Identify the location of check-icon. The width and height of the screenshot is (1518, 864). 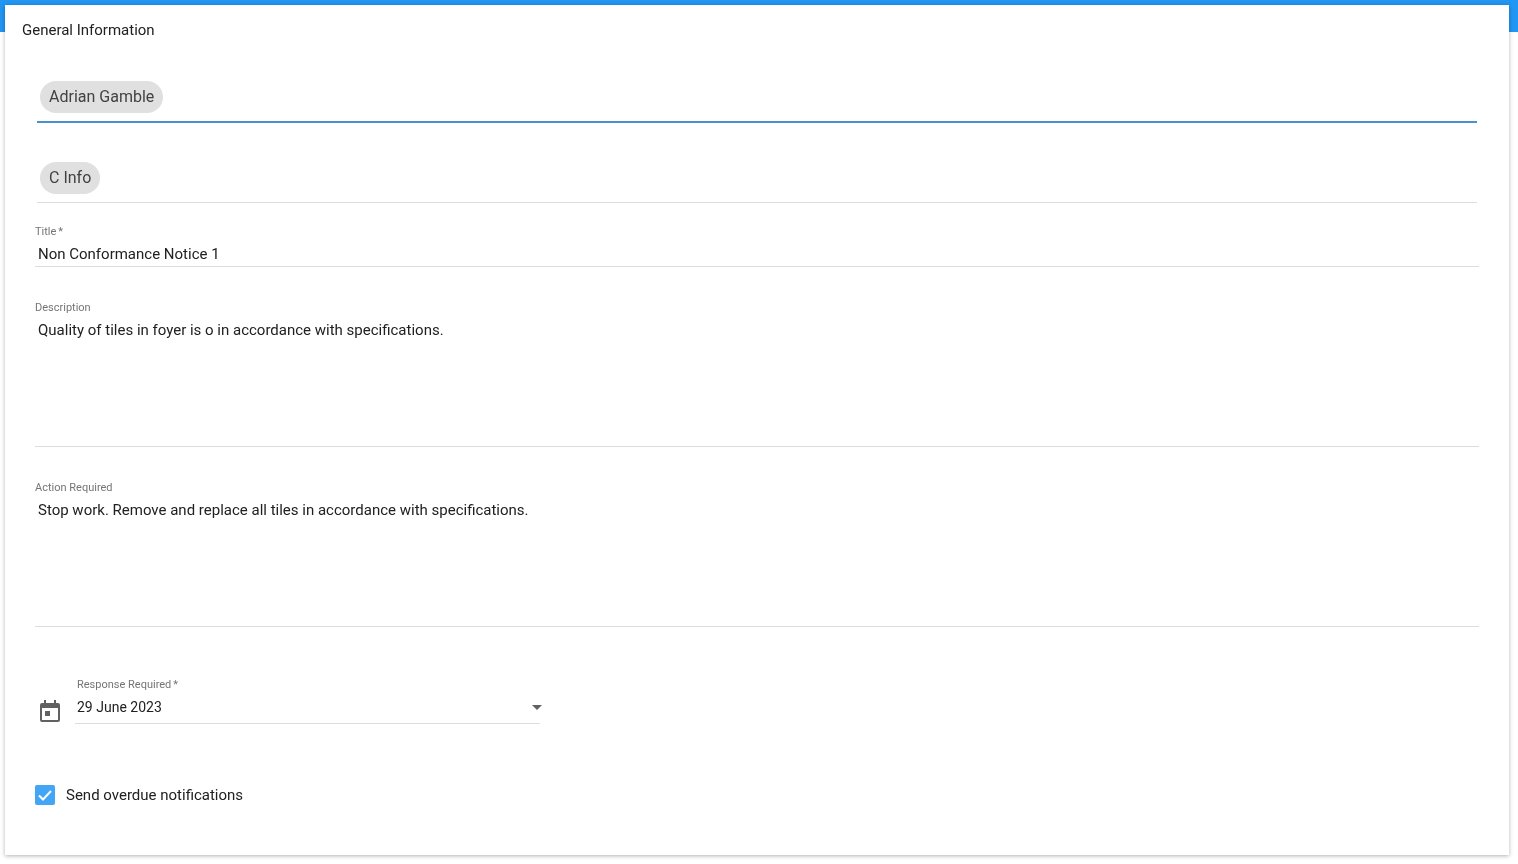
(45, 795).